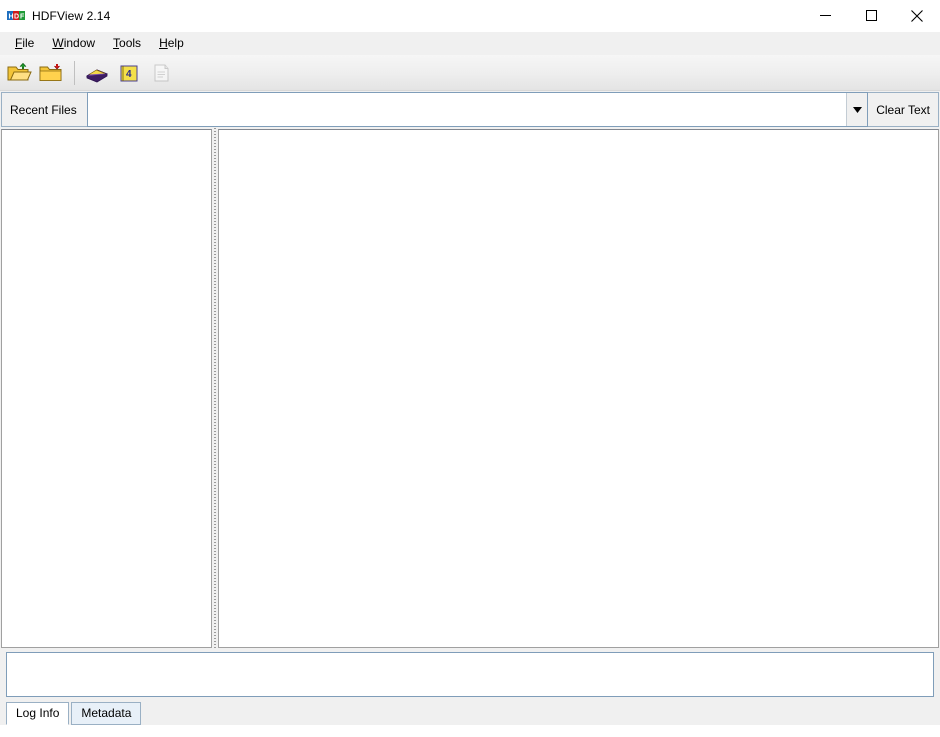 The image size is (940, 737). I want to click on bottom-tabstrip: Log Info Metadata, so click(470, 713).